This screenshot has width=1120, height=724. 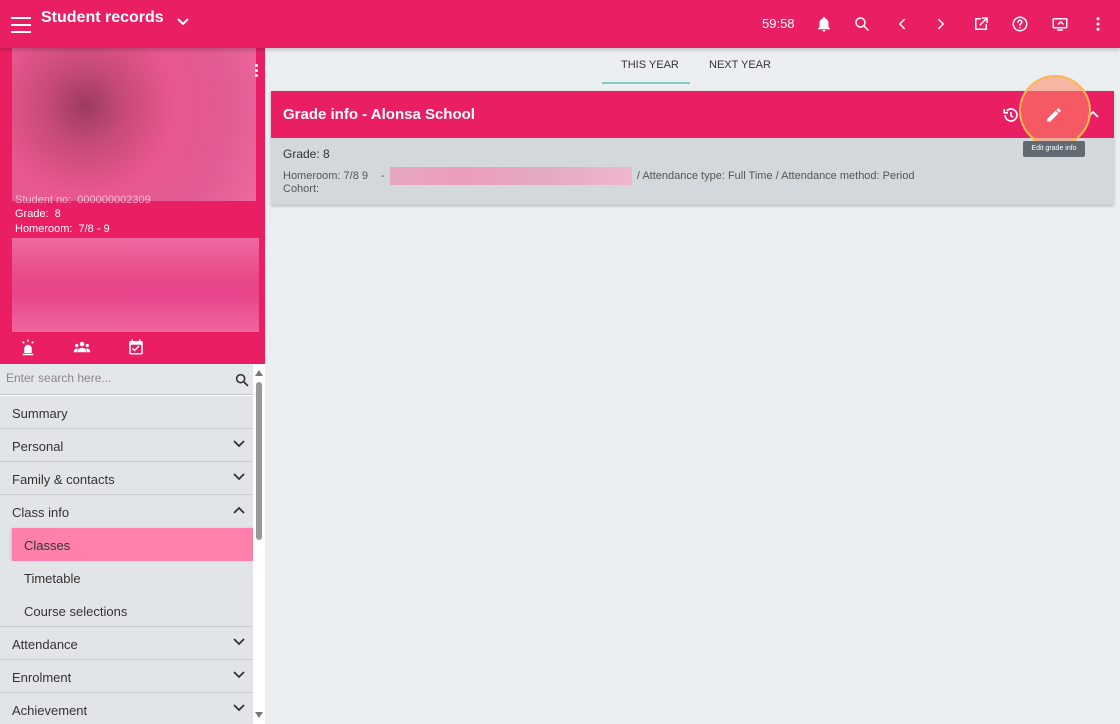 I want to click on active-tab-indicator, so click(x=646, y=83).